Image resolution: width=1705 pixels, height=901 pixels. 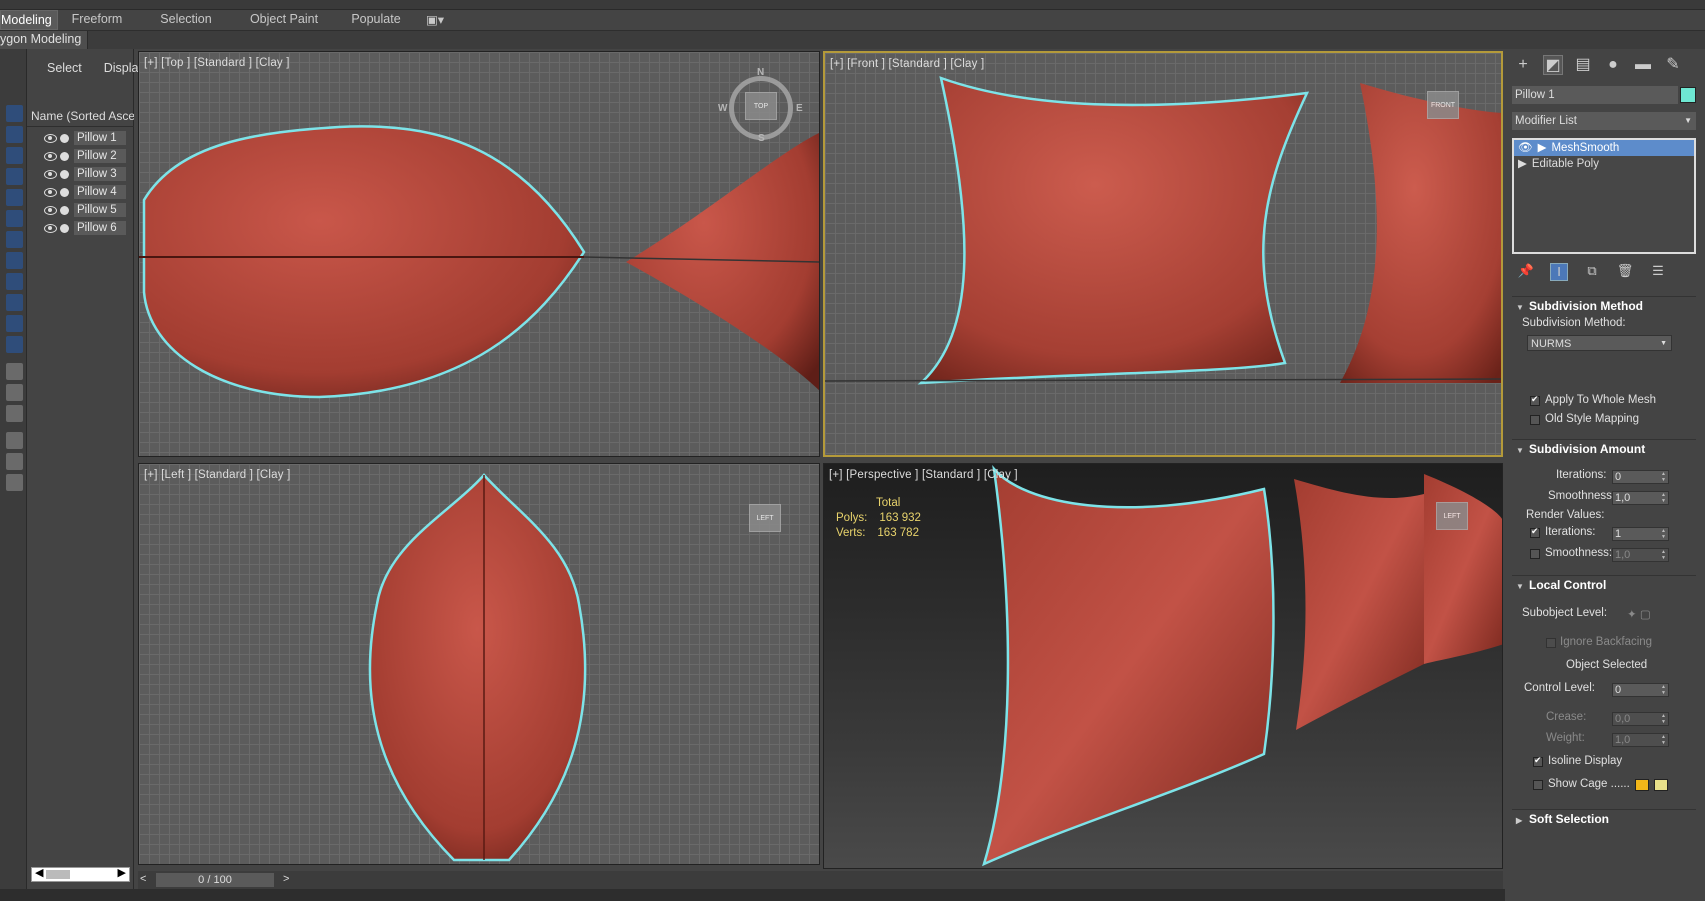 What do you see at coordinates (14, 344) in the screenshot?
I see `display-hidden-icon` at bounding box center [14, 344].